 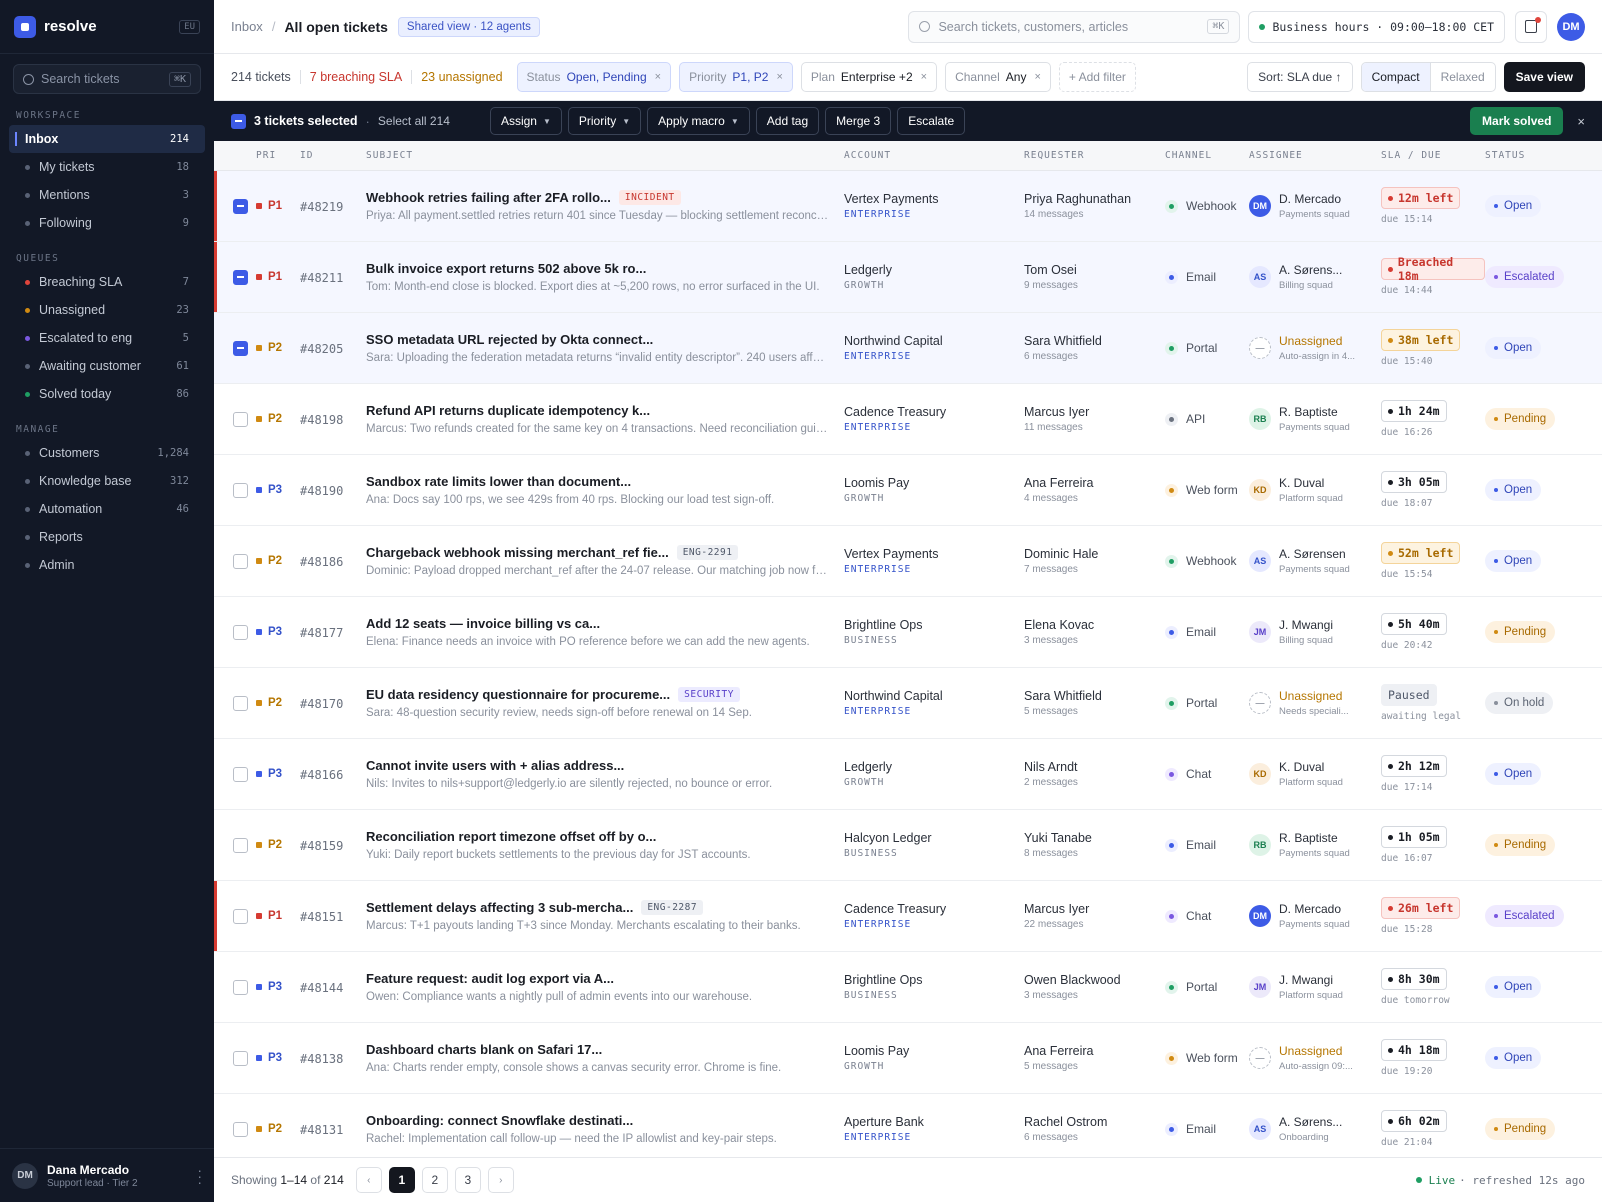 I want to click on global-search-input: Search tickets, customers, articles ⌘K, so click(x=1074, y=26).